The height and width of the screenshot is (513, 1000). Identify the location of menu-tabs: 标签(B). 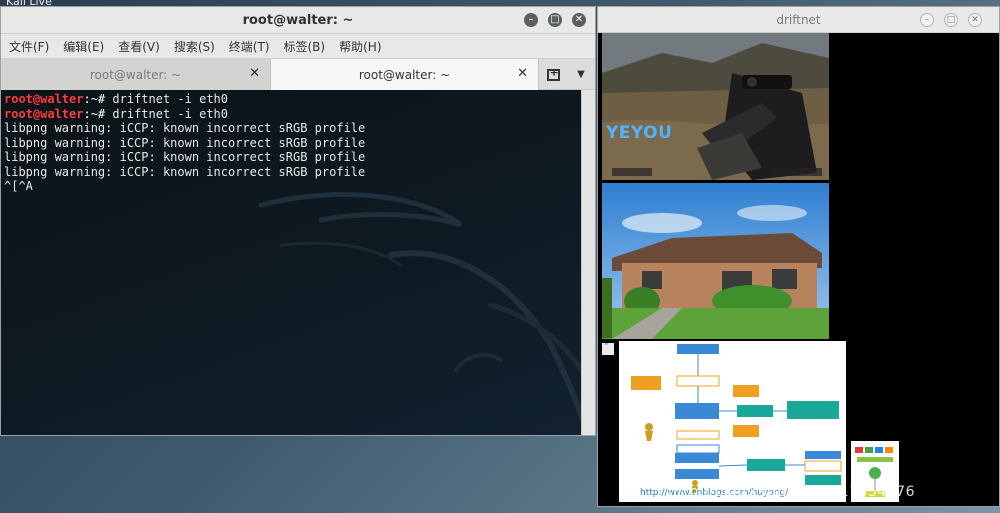
(305, 46).